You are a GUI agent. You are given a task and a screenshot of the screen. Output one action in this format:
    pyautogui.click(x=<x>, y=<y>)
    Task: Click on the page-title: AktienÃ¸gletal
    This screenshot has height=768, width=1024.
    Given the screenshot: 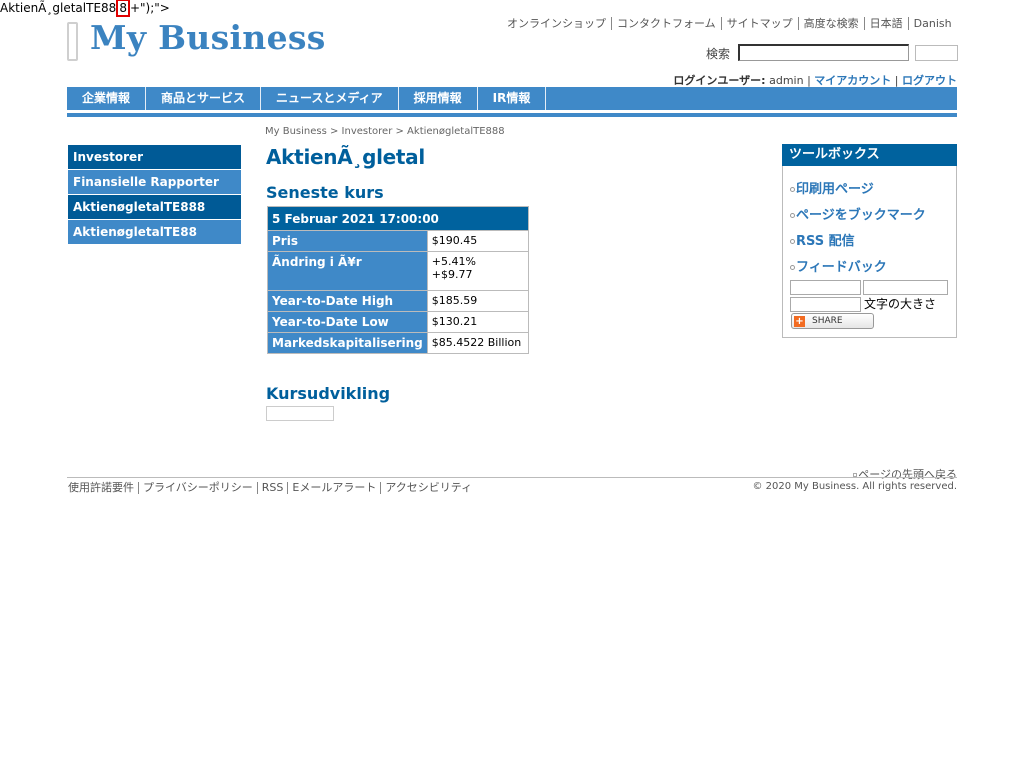 What is the action you would take?
    pyautogui.click(x=345, y=157)
    